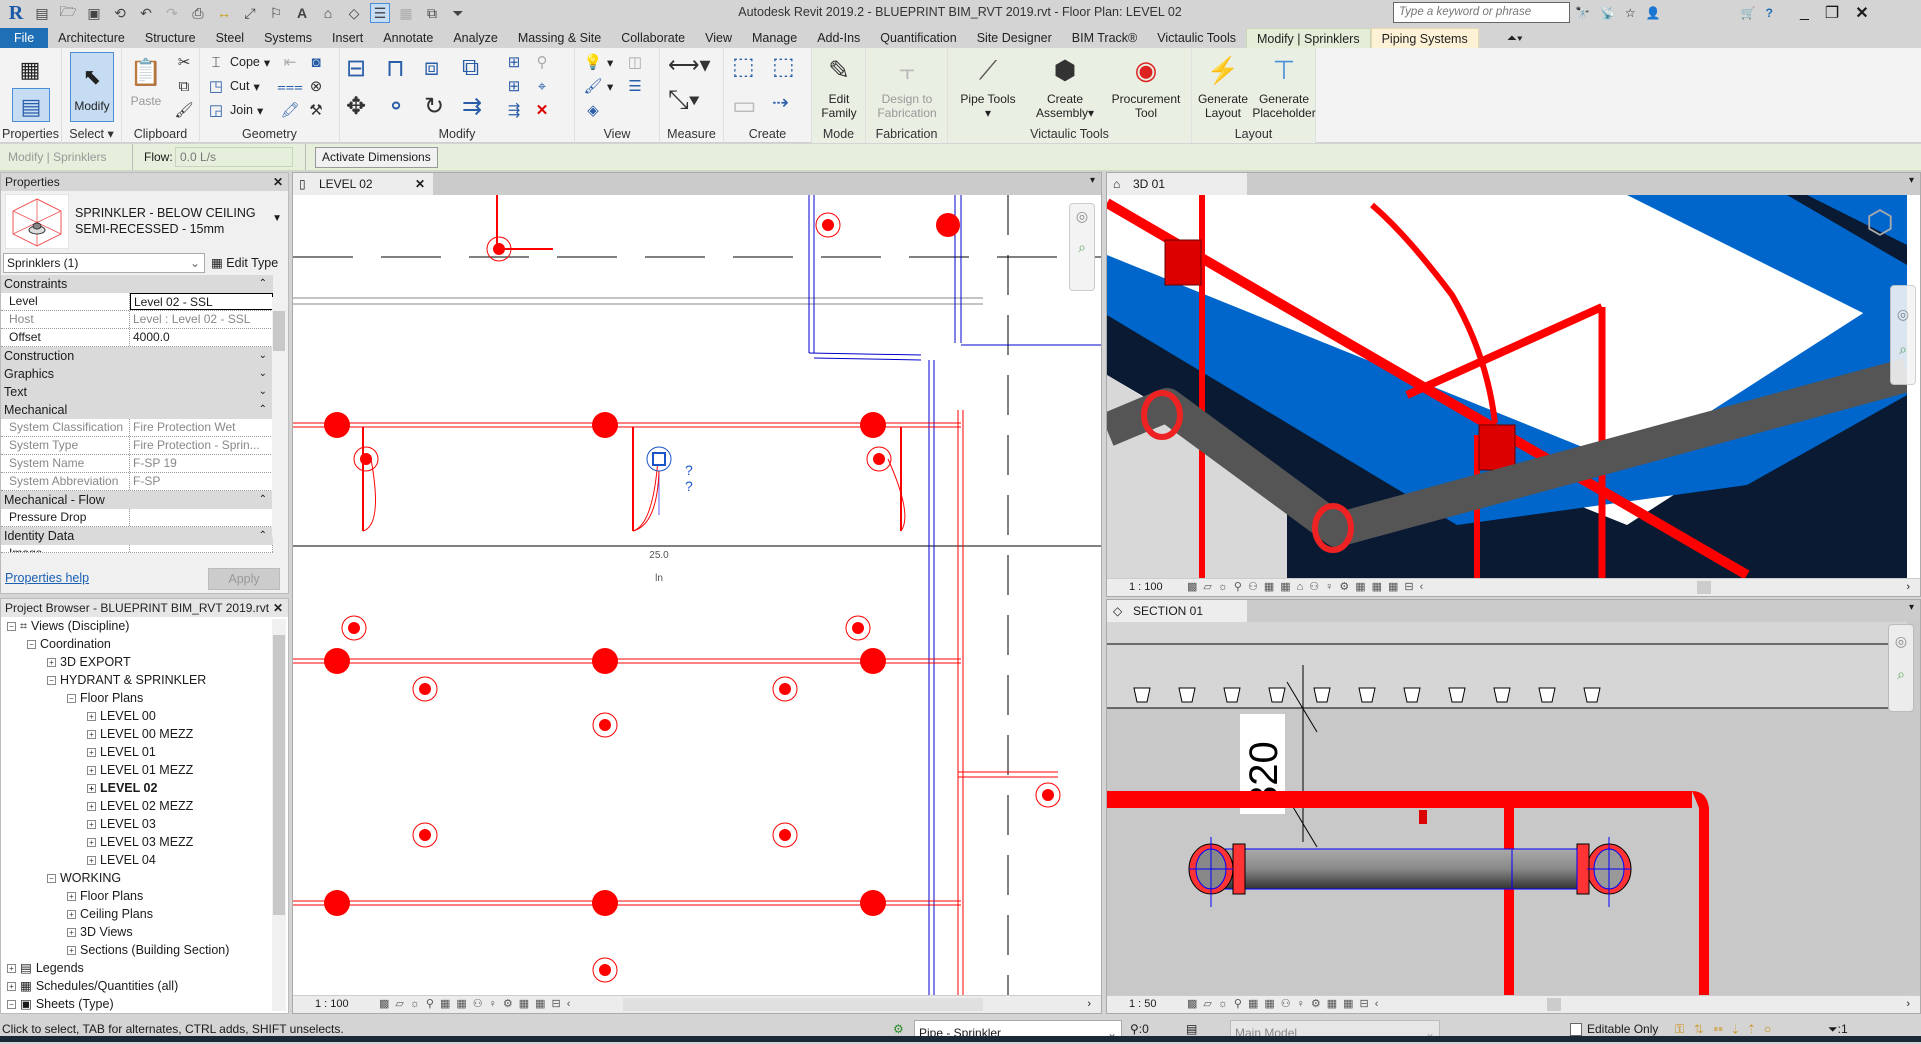 This screenshot has height=1044, width=1921. What do you see at coordinates (68, 626) in the screenshot?
I see `tree-node-views: − ⌗ Views (Discipline)` at bounding box center [68, 626].